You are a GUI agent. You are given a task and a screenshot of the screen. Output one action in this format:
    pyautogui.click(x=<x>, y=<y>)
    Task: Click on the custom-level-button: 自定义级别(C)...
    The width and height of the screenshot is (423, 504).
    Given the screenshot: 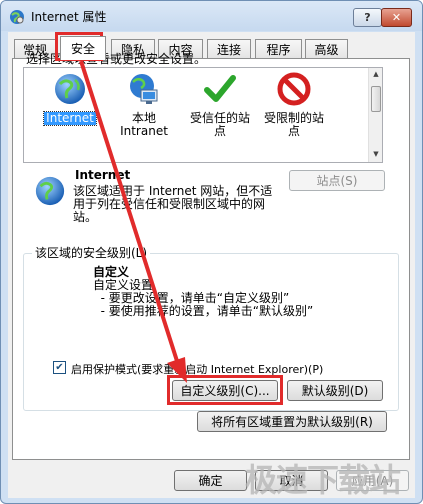 What is the action you would take?
    pyautogui.click(x=225, y=390)
    